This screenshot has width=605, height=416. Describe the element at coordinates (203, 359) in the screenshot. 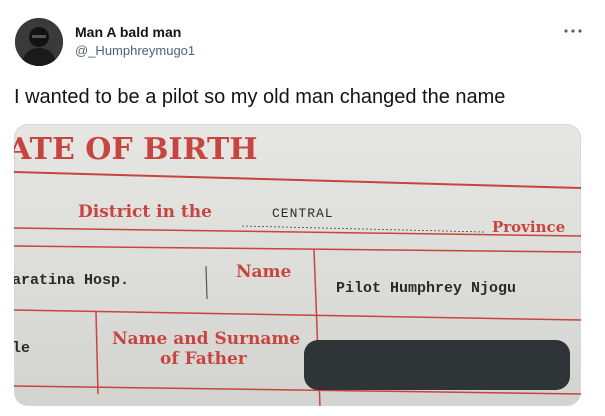

I see `father-label-line2: of Father` at that location.